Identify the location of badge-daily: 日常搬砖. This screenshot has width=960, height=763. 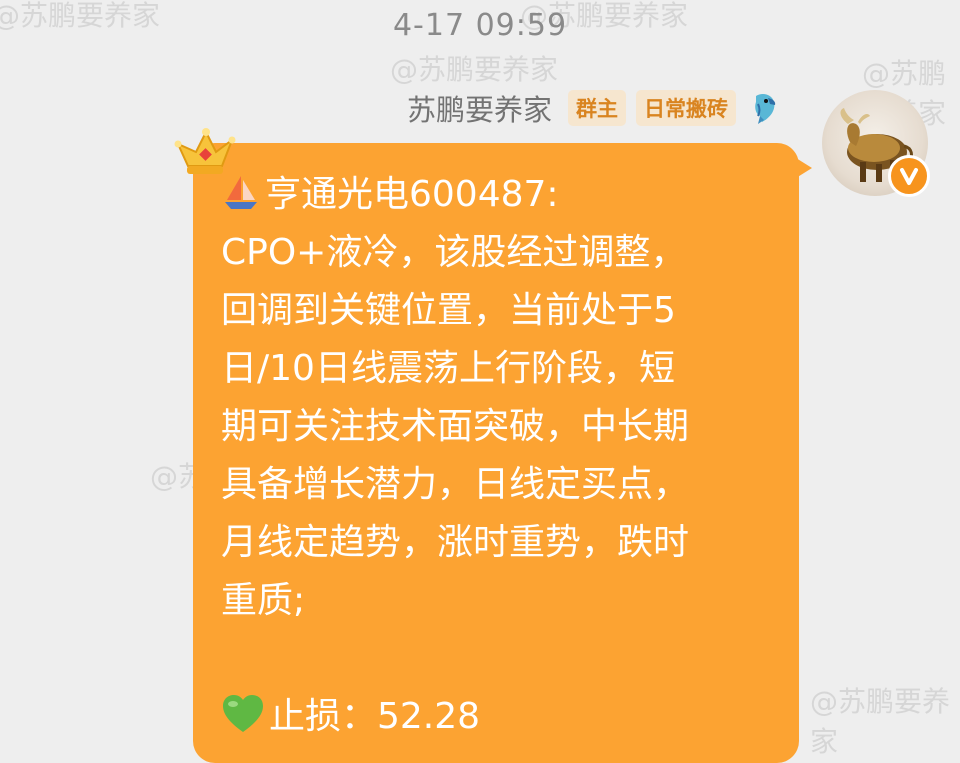
(686, 108).